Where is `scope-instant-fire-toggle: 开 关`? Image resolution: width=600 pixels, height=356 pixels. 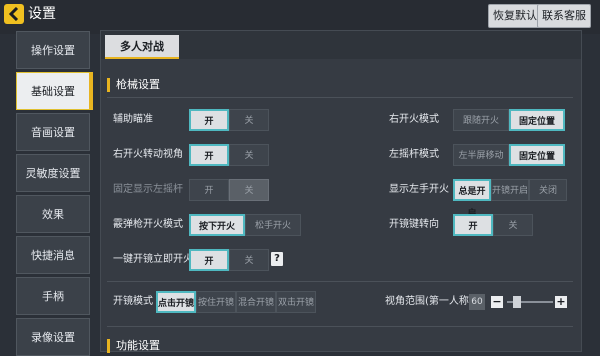 scope-instant-fire-toggle: 开 关 is located at coordinates (229, 260).